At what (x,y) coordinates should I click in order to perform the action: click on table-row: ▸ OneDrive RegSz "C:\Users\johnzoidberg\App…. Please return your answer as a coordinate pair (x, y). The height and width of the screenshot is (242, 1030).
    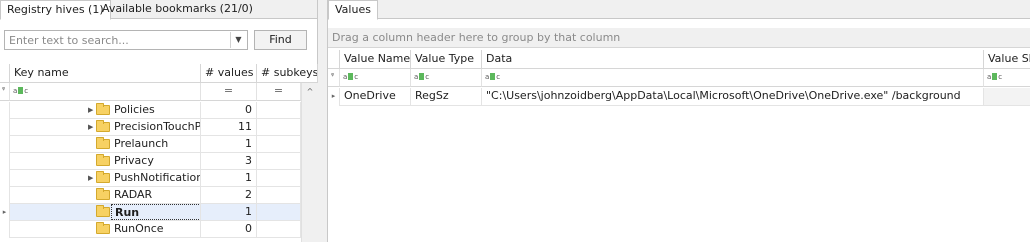
    Looking at the image, I should click on (679, 97).